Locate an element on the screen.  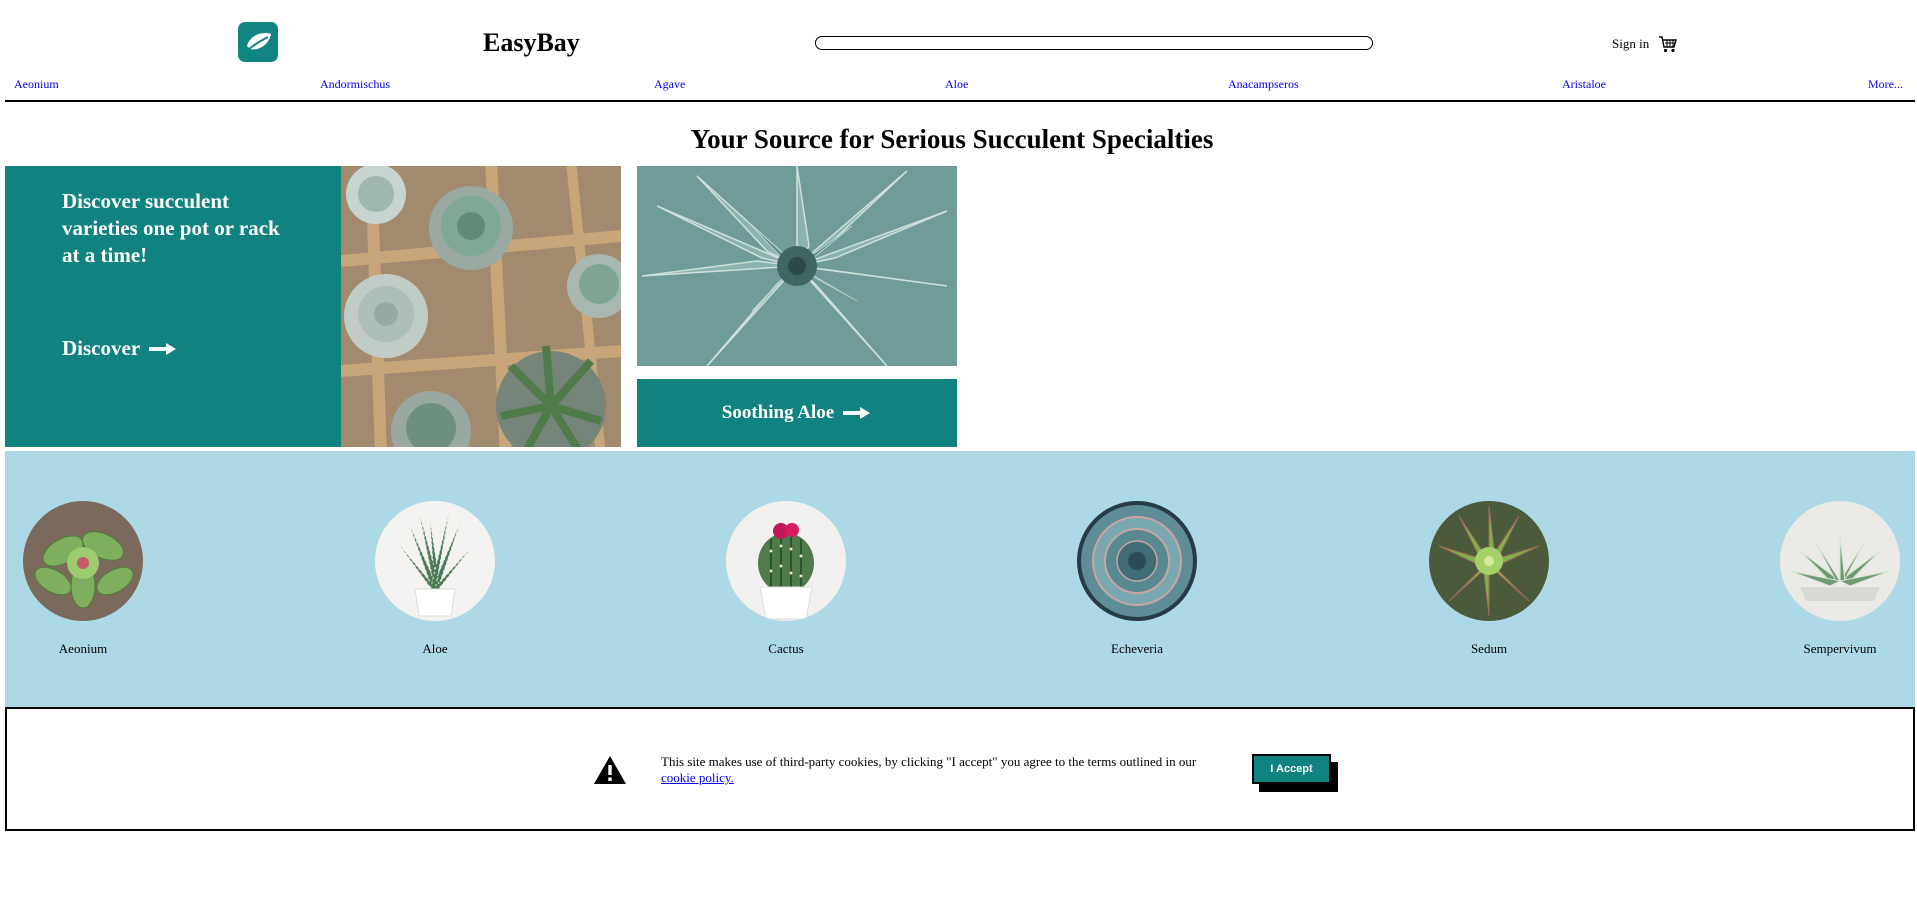
category-aeonium: Aeonium is located at coordinates (83, 579).